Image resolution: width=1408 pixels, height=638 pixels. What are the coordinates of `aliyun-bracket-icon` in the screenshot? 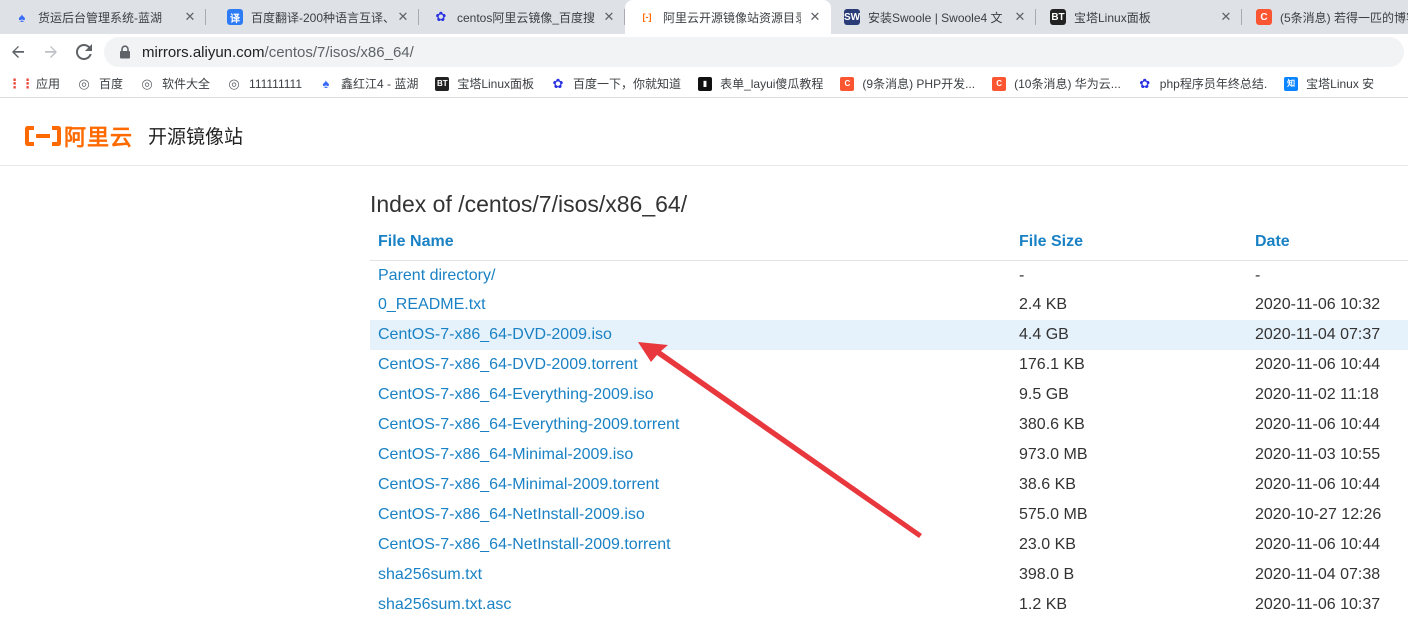 It's located at (43, 136).